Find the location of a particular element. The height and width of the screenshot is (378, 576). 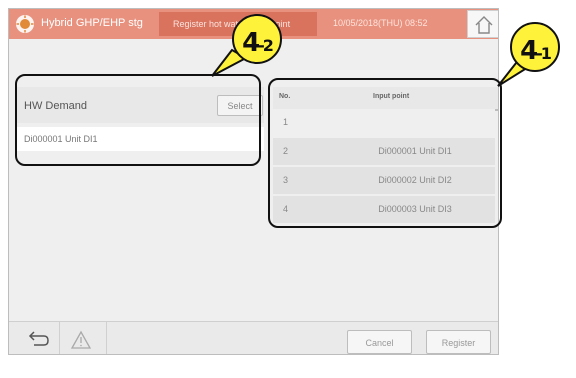

callout-badge-4-1: 4-1 is located at coordinates (535, 47).